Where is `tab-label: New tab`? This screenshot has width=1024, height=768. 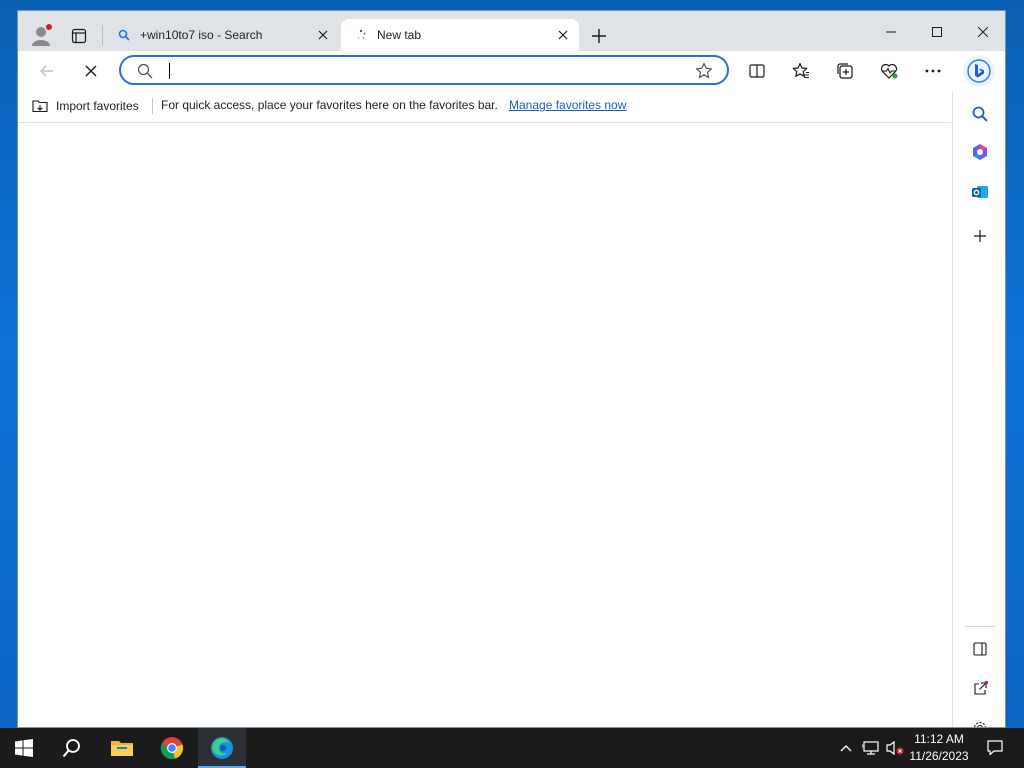
tab-label: New tab is located at coordinates (399, 35).